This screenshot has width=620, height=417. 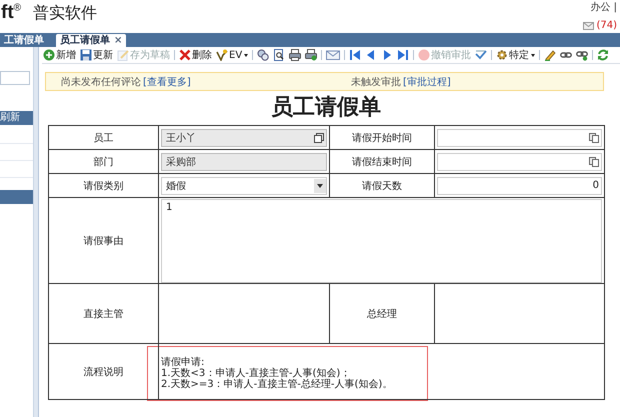 I want to click on field-label: 请假类别, so click(x=104, y=186).